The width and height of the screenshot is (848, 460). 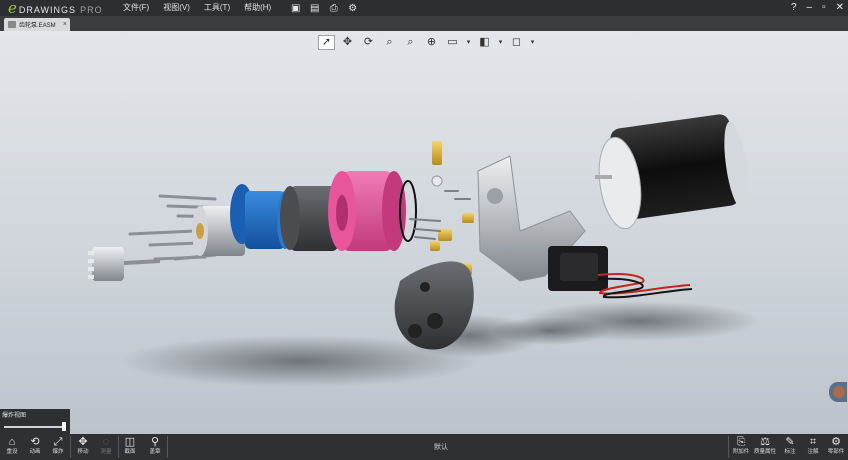 I want to click on stamp-button: ⚲ 盖章, so click(x=155, y=447).